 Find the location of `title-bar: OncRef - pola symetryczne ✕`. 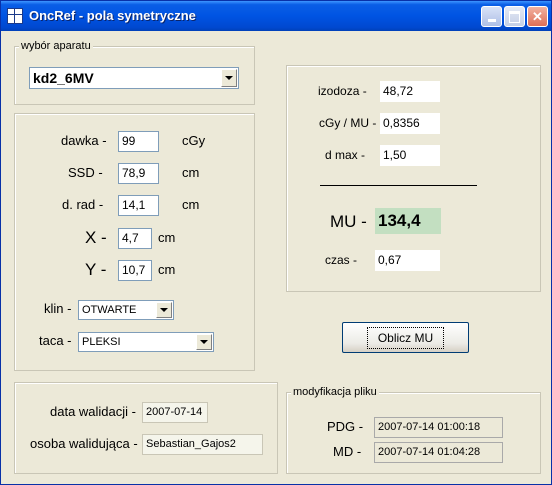

title-bar: OncRef - pola symetryczne ✕ is located at coordinates (276, 16).